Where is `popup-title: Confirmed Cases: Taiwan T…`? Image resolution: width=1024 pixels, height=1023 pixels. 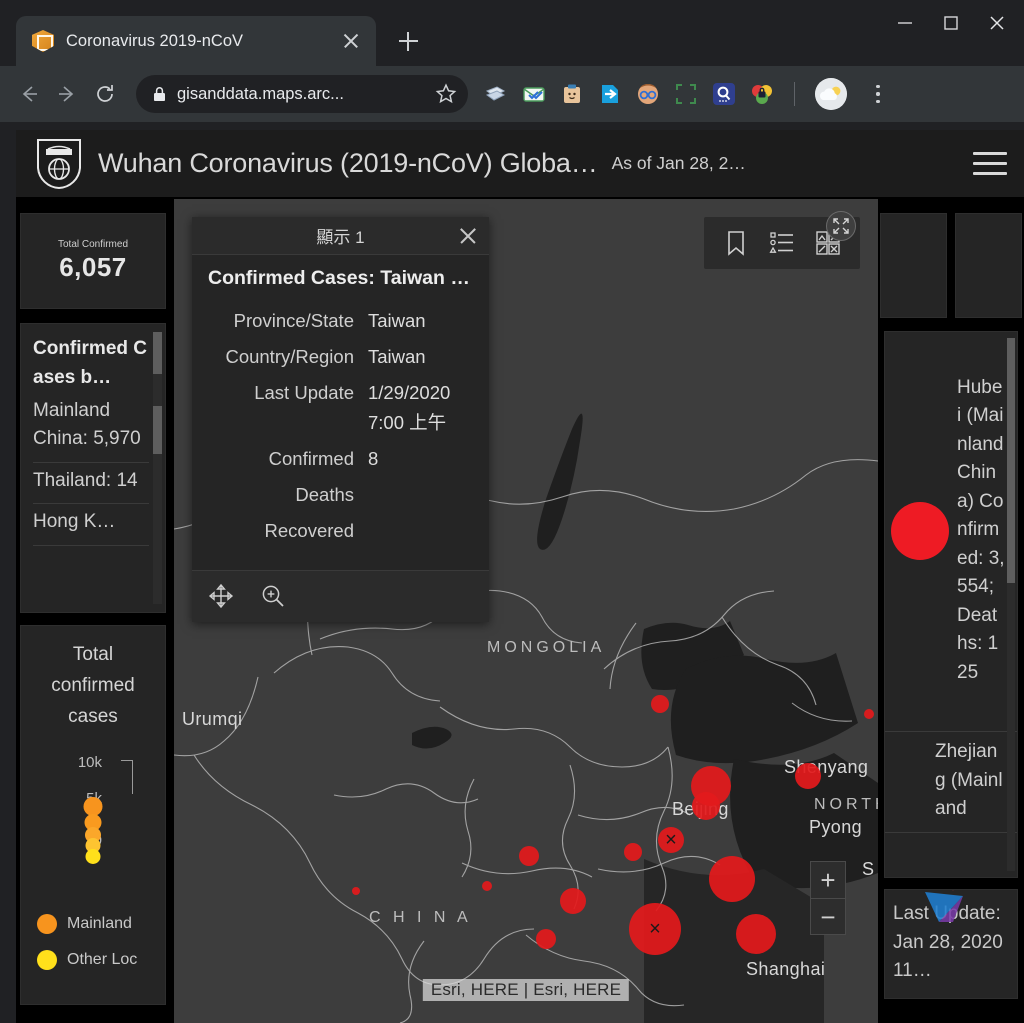
popup-title: Confirmed Cases: Taiwan T… is located at coordinates (340, 278).